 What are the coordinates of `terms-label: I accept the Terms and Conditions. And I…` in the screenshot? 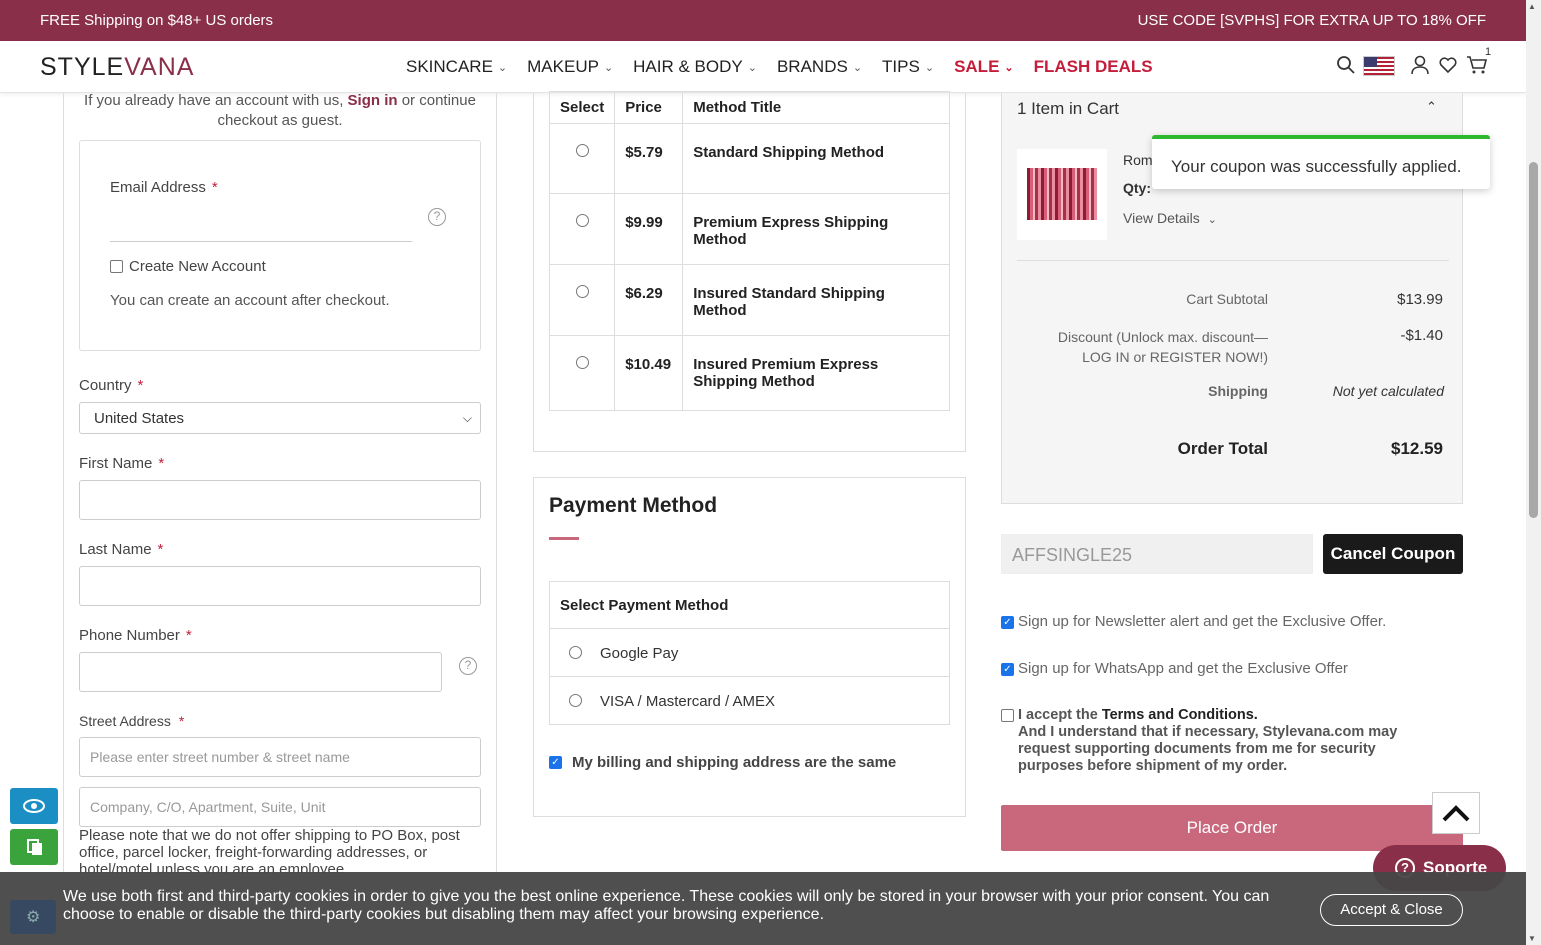 It's located at (1208, 740).